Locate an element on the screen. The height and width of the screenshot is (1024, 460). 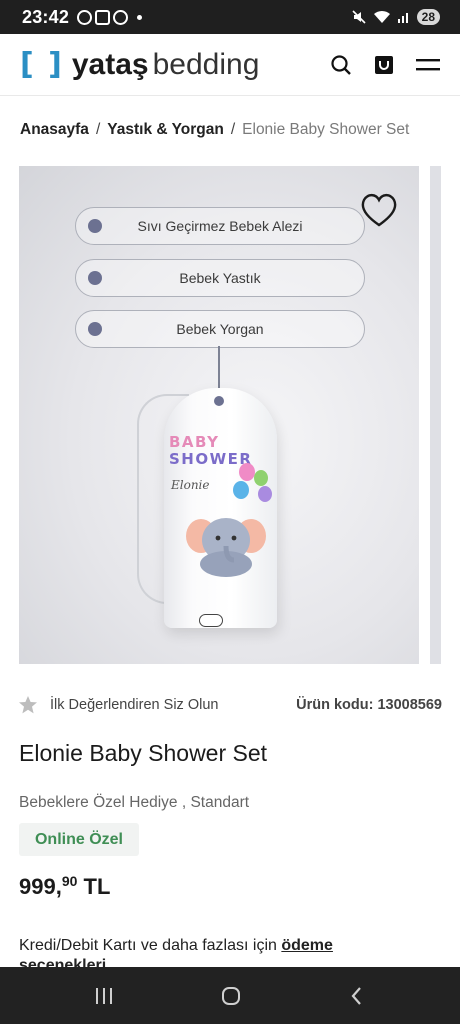
site-header: [ ] yataş bedding is located at coordinates (230, 65).